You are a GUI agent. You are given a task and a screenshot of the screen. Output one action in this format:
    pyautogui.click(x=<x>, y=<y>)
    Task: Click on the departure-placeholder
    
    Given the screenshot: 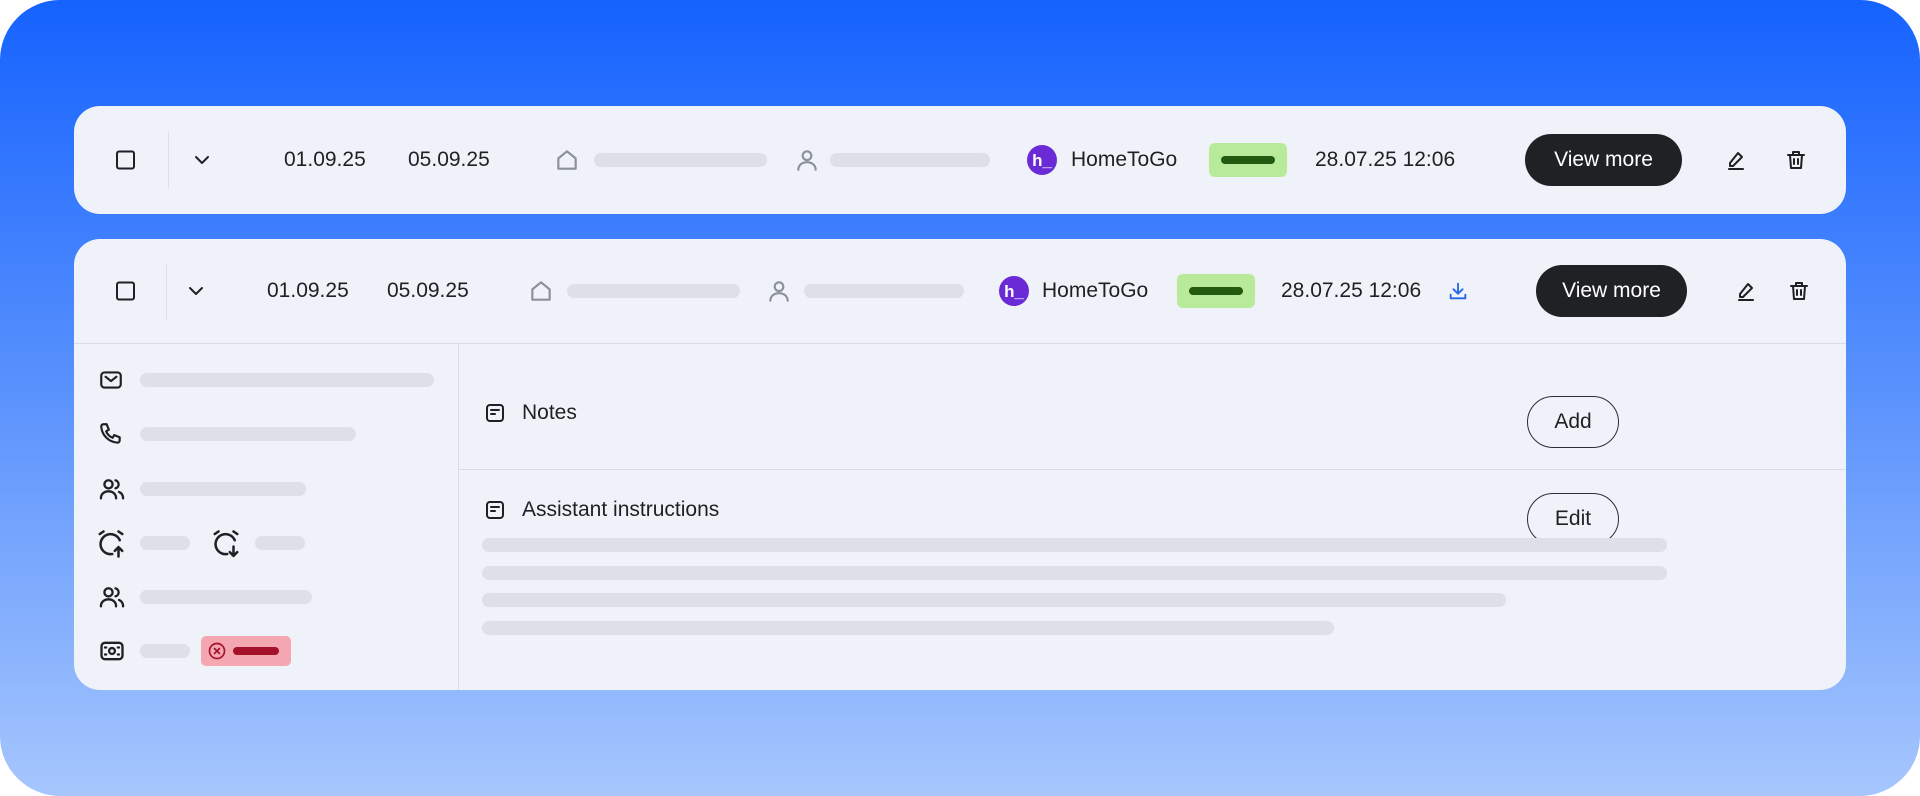 What is the action you would take?
    pyautogui.click(x=280, y=543)
    